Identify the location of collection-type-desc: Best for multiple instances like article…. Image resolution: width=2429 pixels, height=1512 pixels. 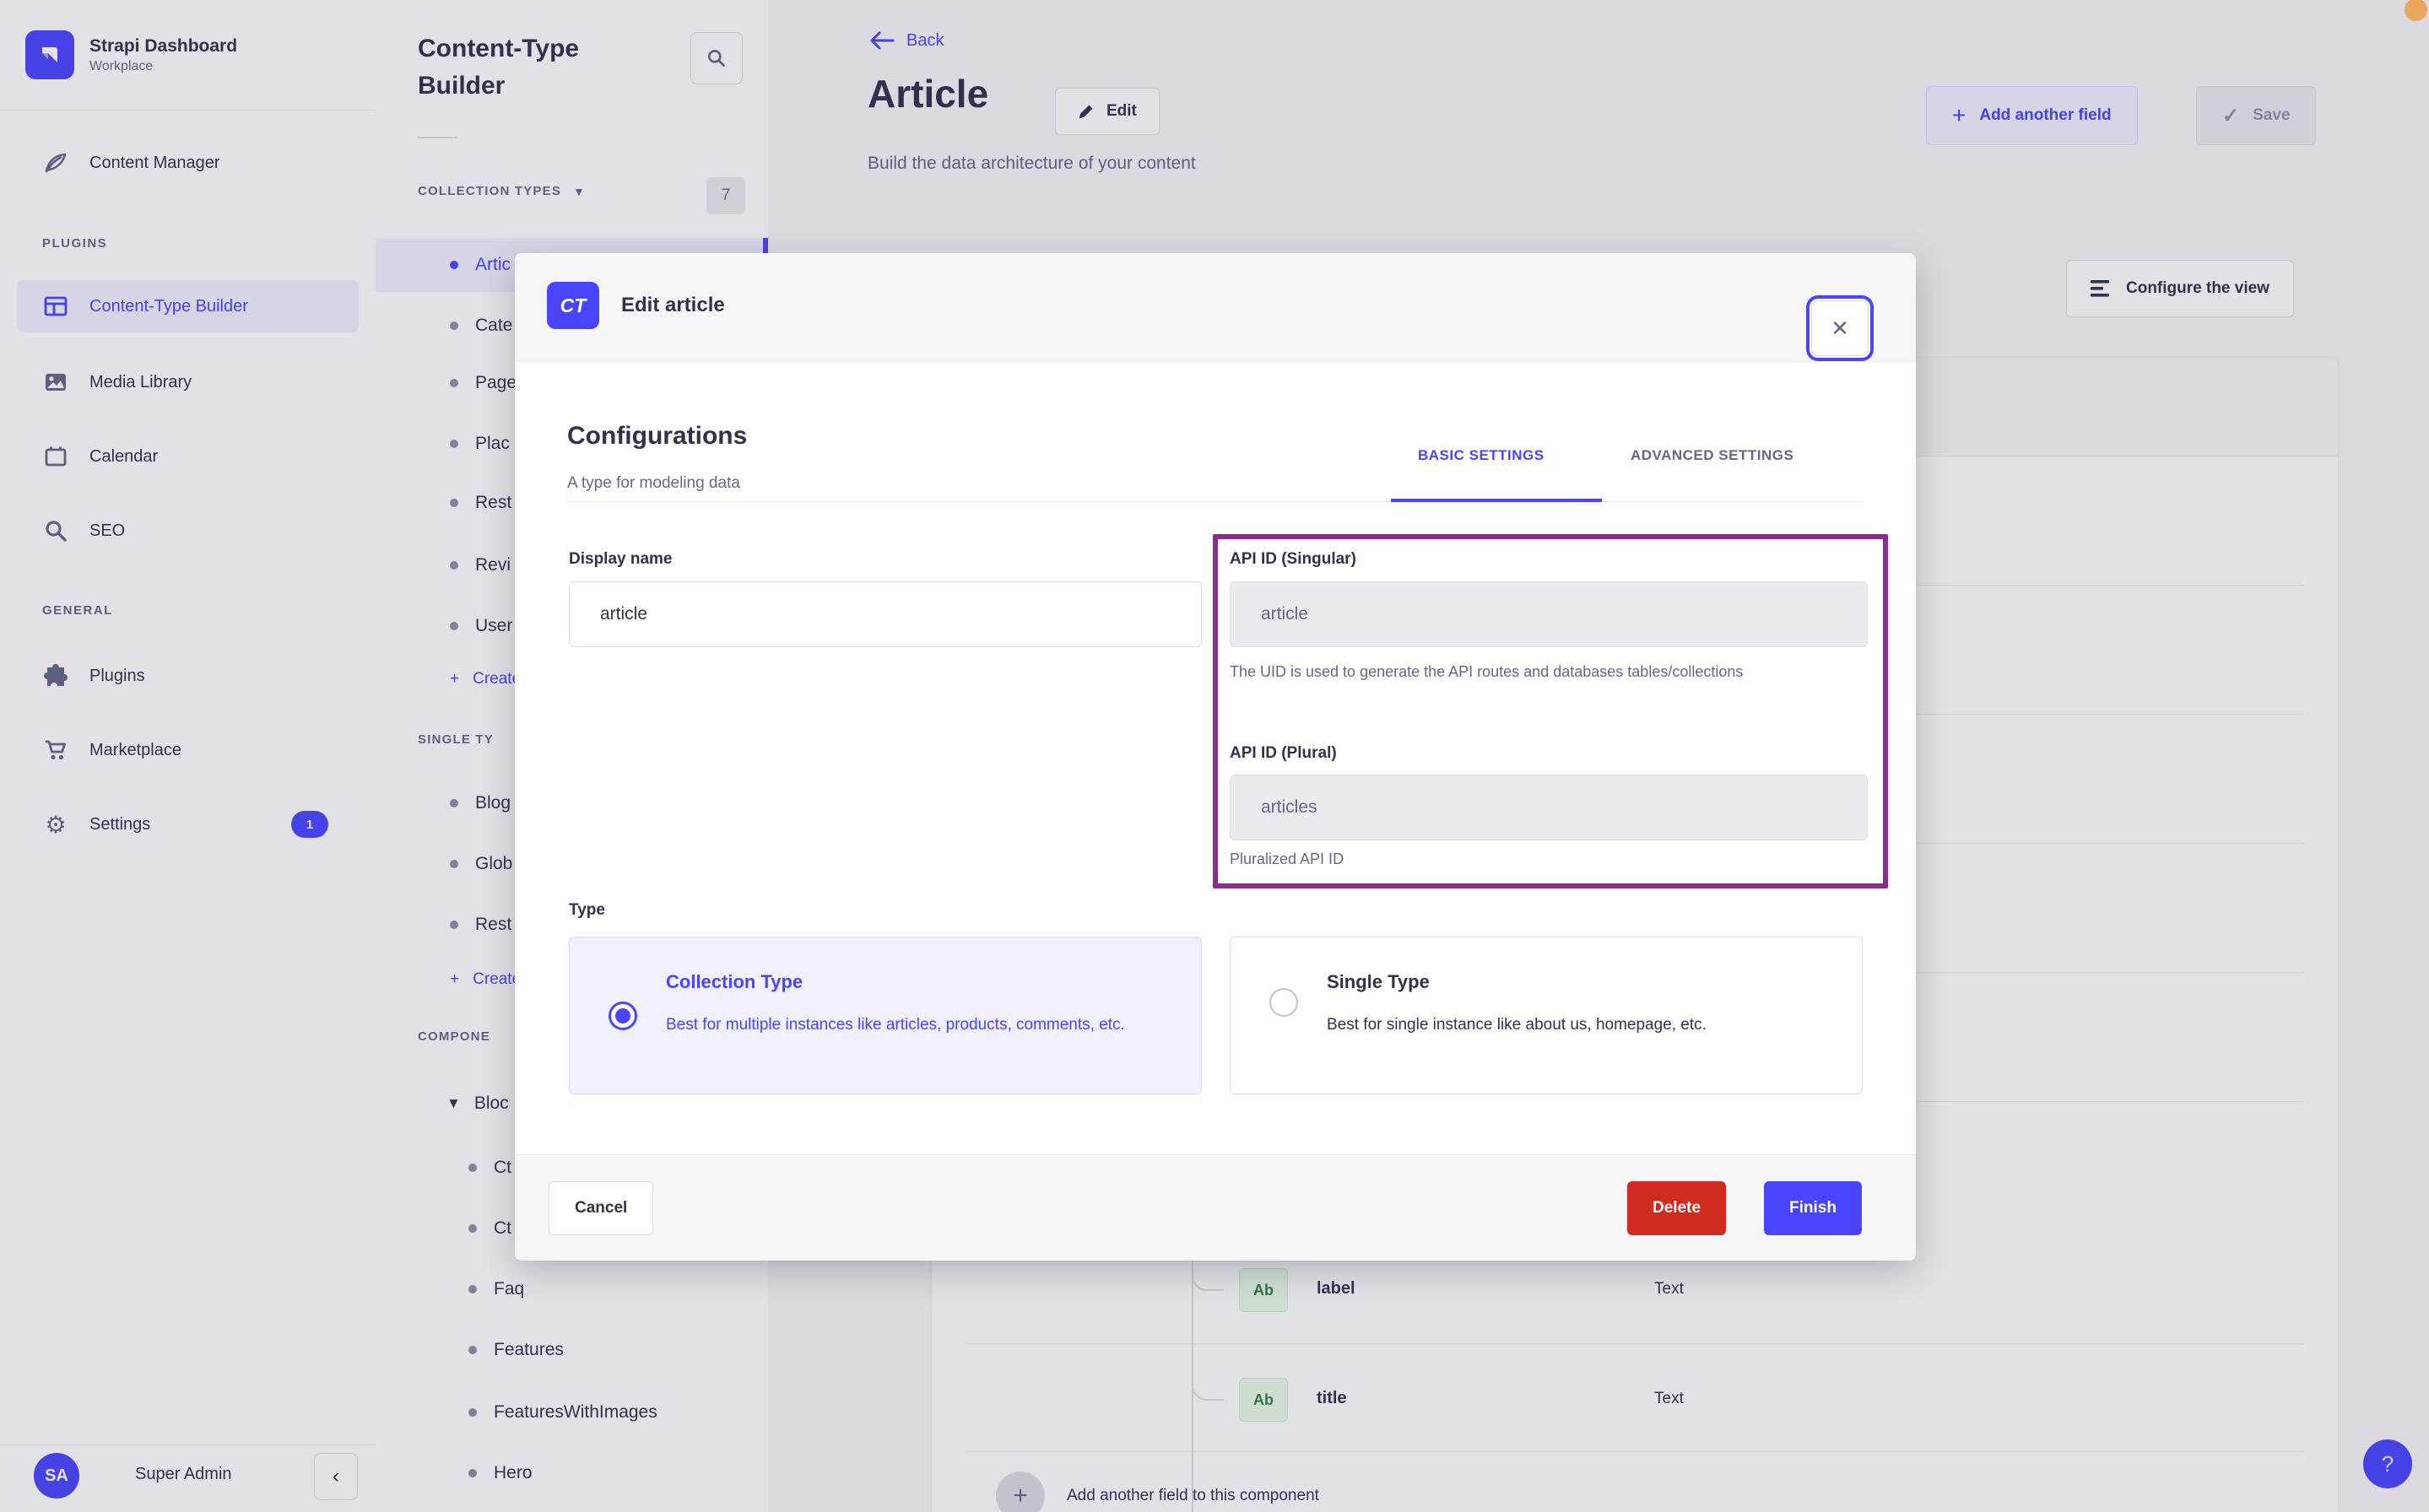
(896, 1025).